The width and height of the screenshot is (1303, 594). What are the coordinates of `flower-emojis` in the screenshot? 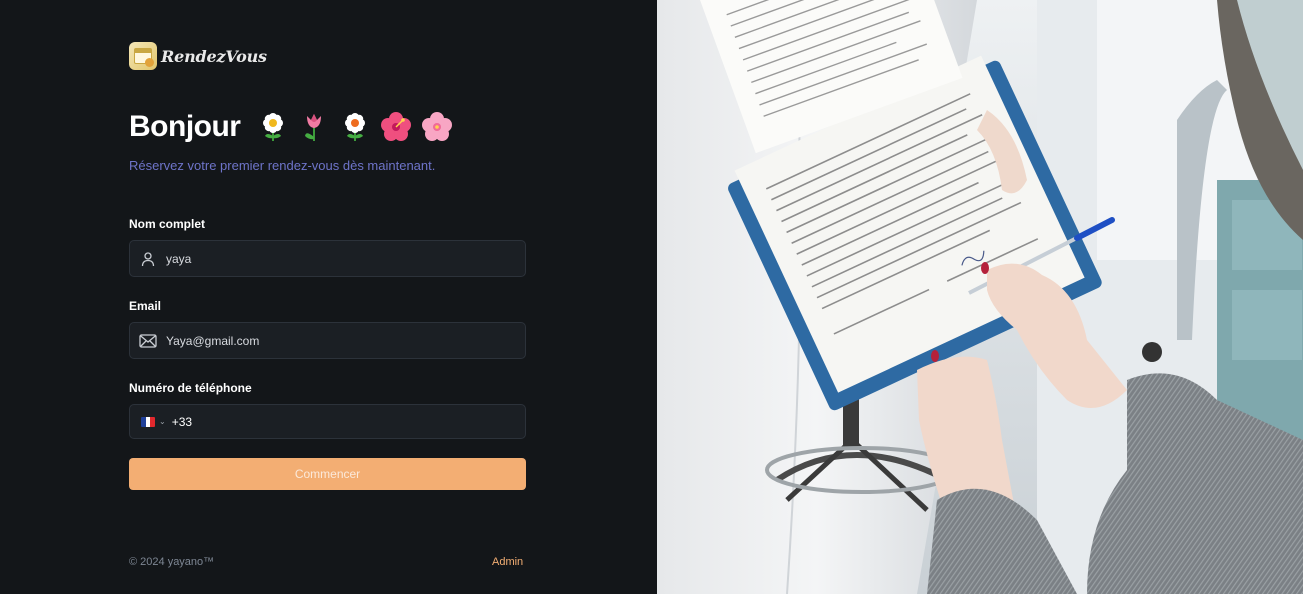 It's located at (350, 127).